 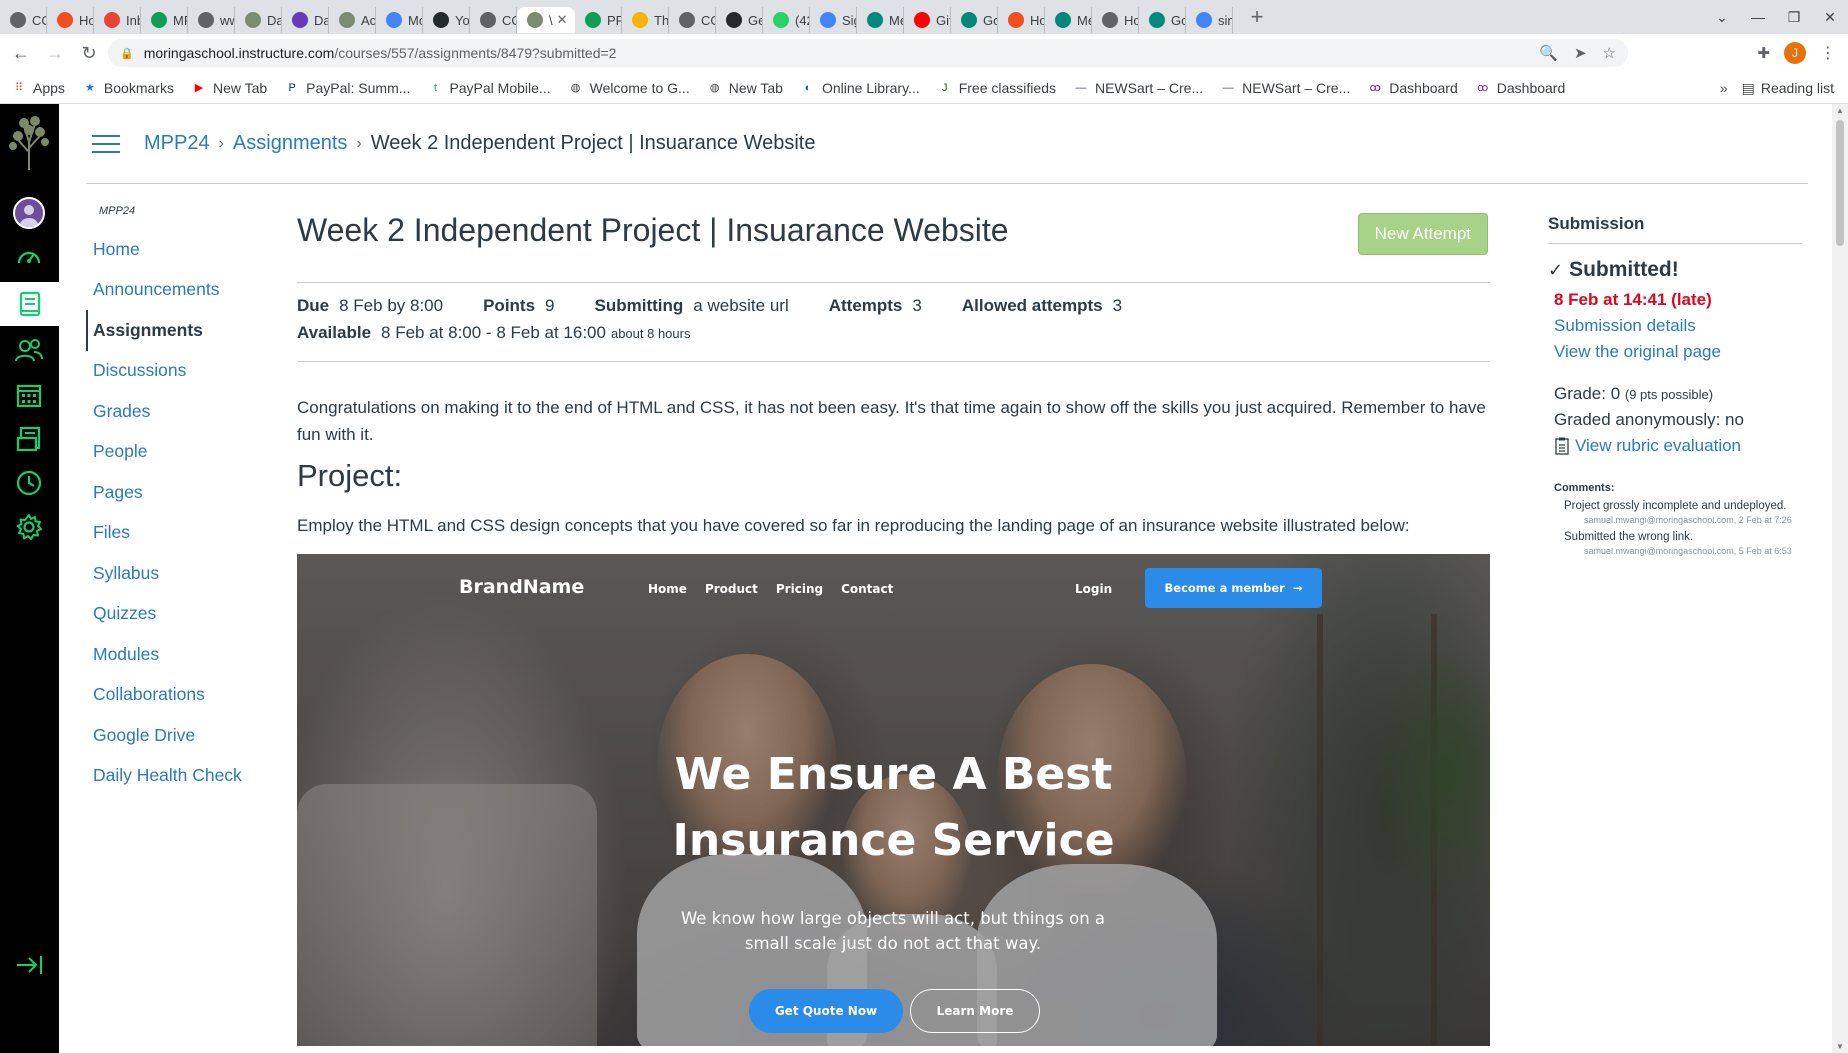 I want to click on more-bookmarks-icon: », so click(x=1724, y=88).